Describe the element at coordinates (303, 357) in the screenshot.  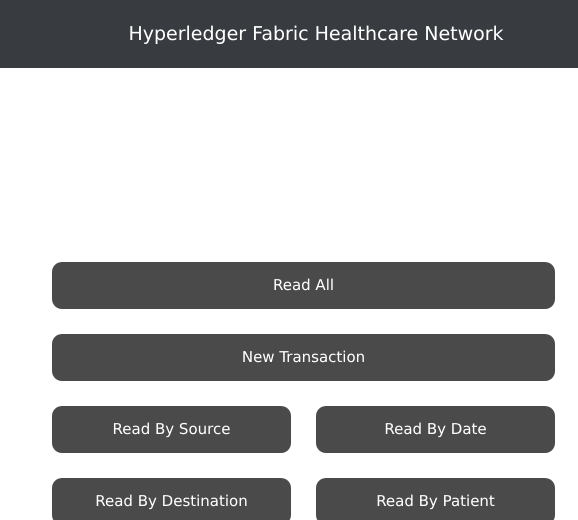
I see `action-button: New Transaction` at that location.